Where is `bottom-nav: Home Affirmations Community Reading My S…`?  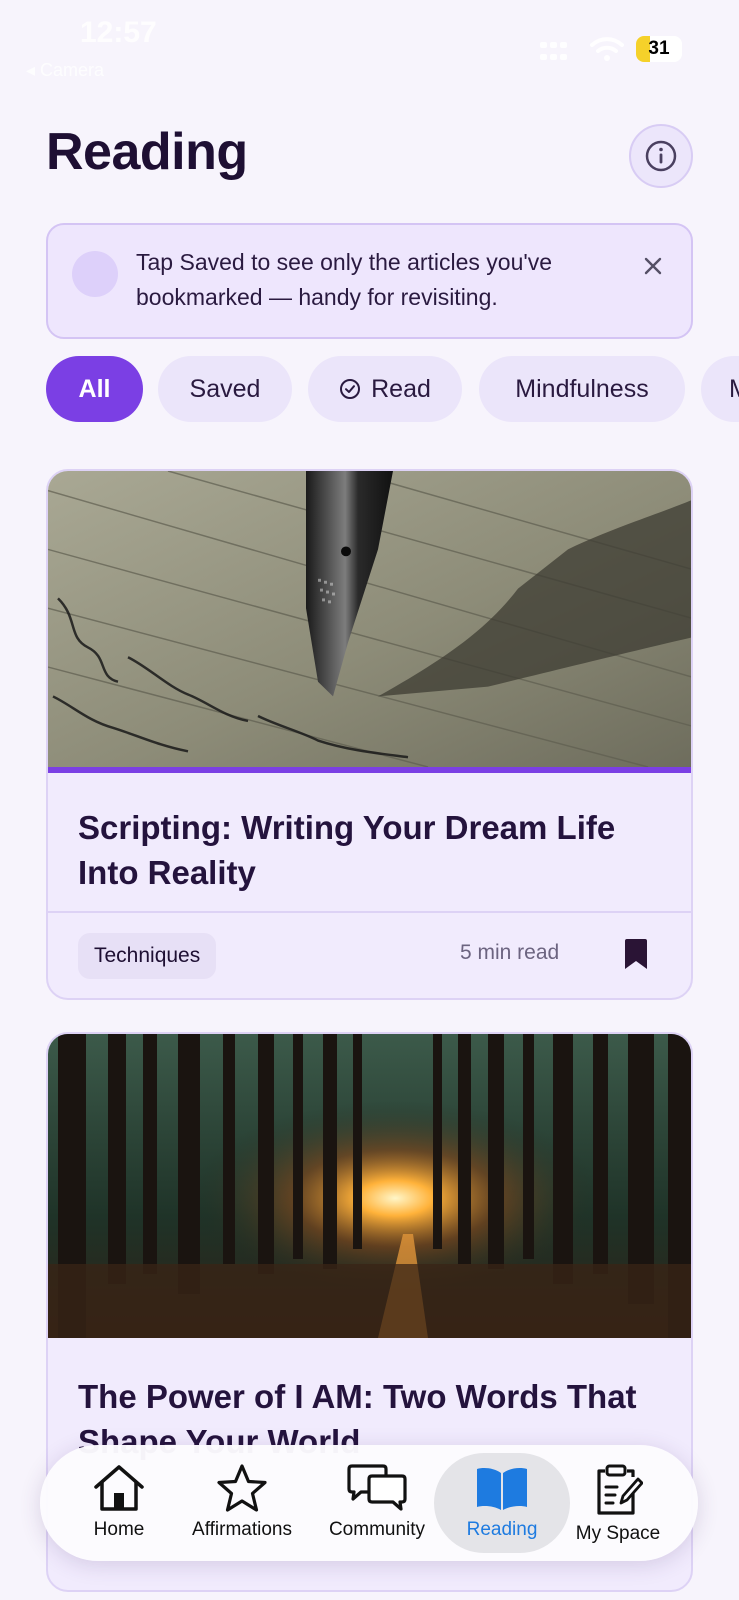 bottom-nav: Home Affirmations Community Reading My S… is located at coordinates (369, 1503).